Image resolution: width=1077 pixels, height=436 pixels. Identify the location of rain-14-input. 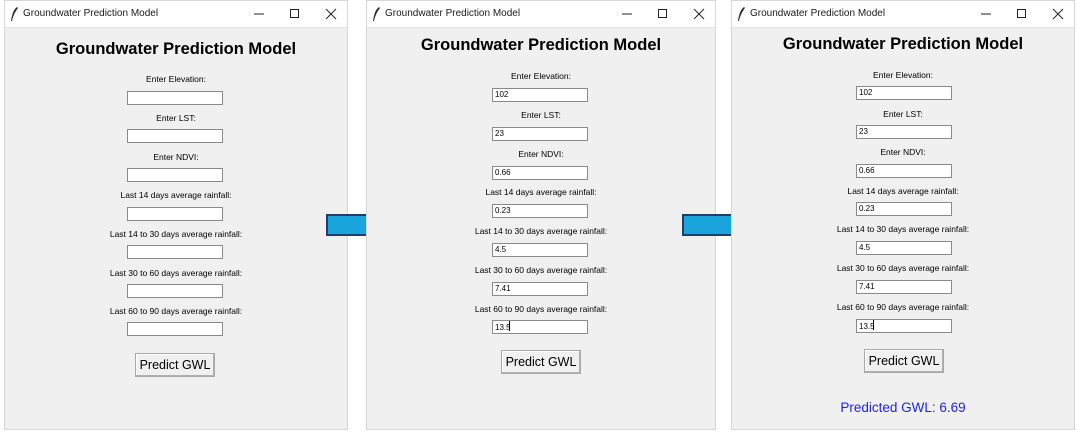
(175, 214).